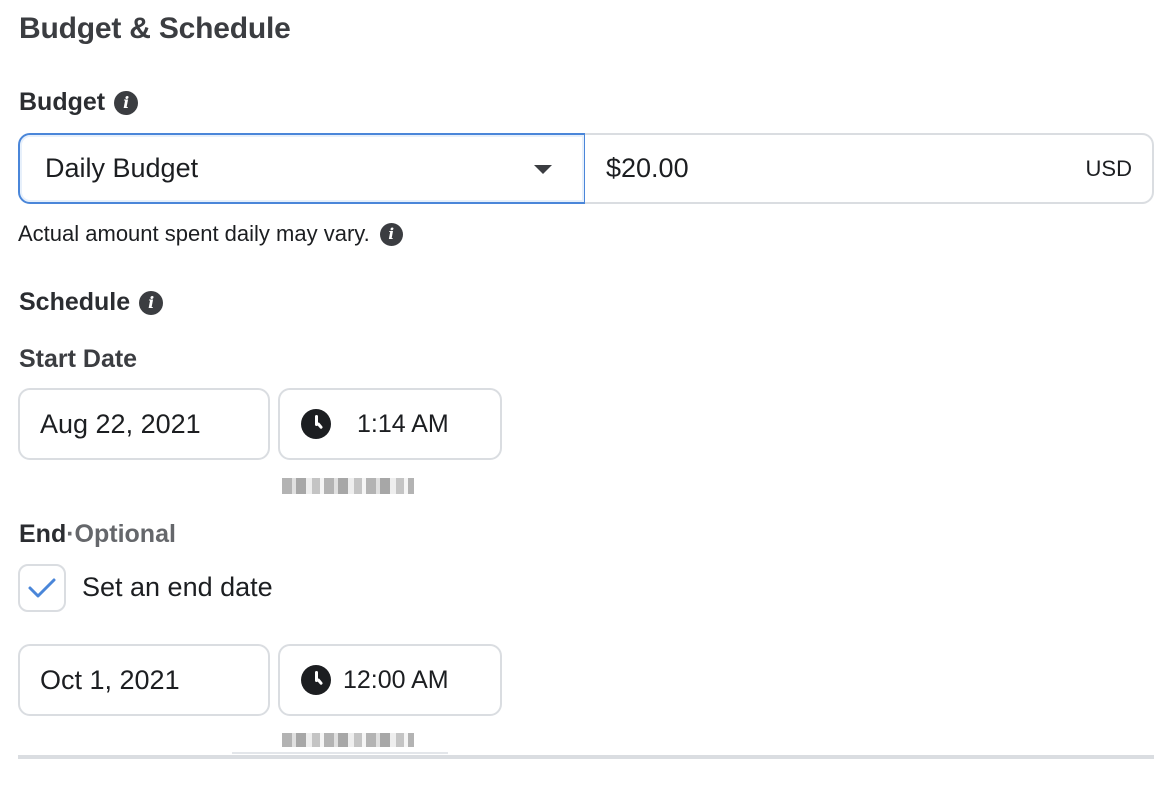  What do you see at coordinates (302, 168) in the screenshot?
I see `budget-type-select: Daily Budget` at bounding box center [302, 168].